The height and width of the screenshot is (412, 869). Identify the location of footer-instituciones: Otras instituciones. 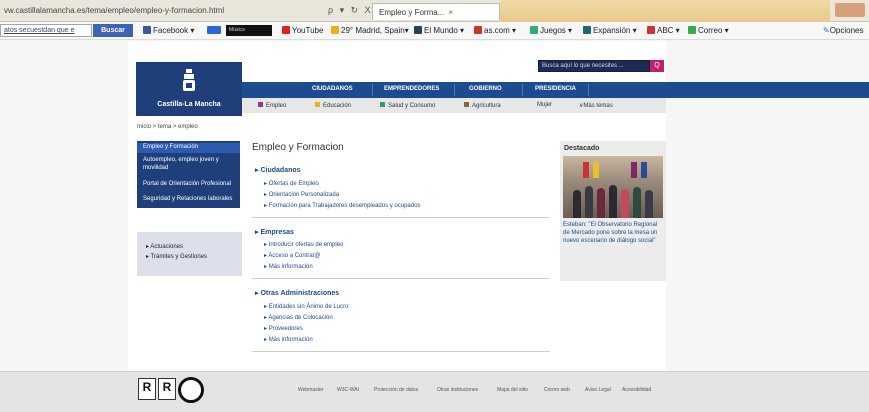
(457, 390).